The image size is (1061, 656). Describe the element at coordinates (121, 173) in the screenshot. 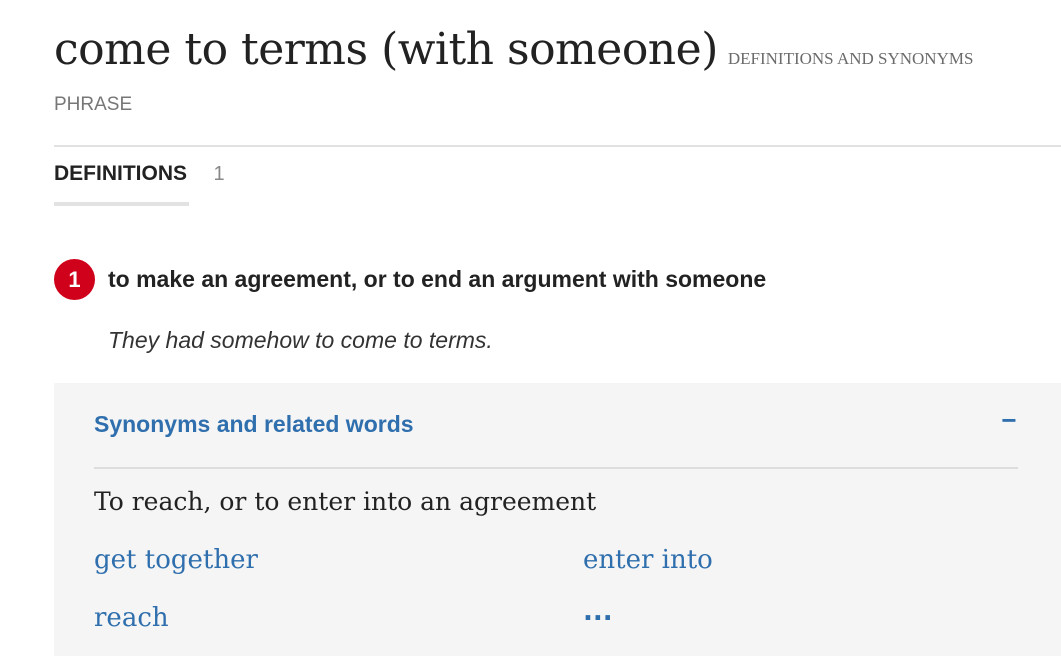

I see `tab-label: DEFINITIONS` at that location.